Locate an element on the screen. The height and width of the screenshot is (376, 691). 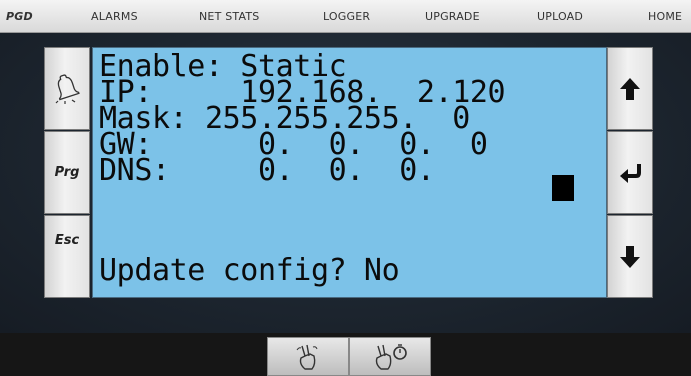
up-button is located at coordinates (630, 88).